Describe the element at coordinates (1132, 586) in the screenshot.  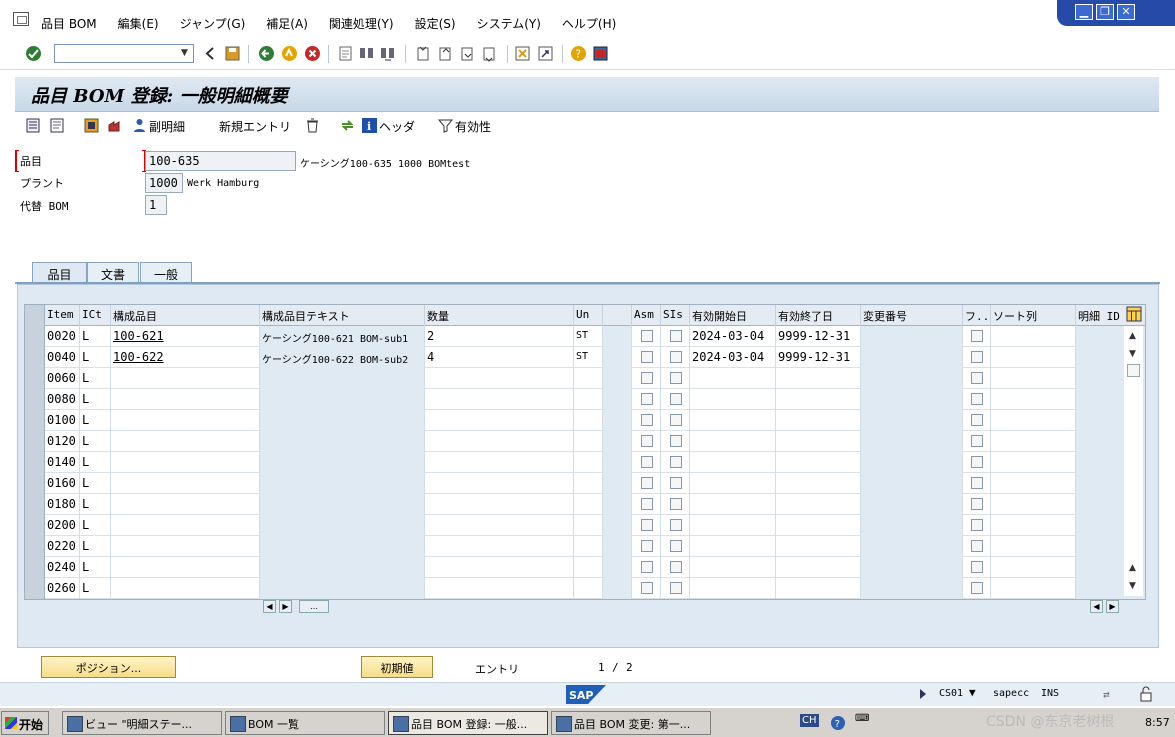
I see `scroll-down-icon: ▼` at that location.